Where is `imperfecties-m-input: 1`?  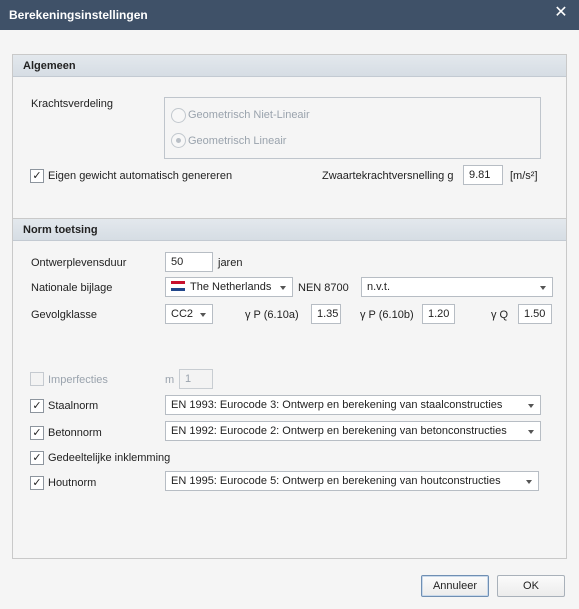 imperfecties-m-input: 1 is located at coordinates (196, 379).